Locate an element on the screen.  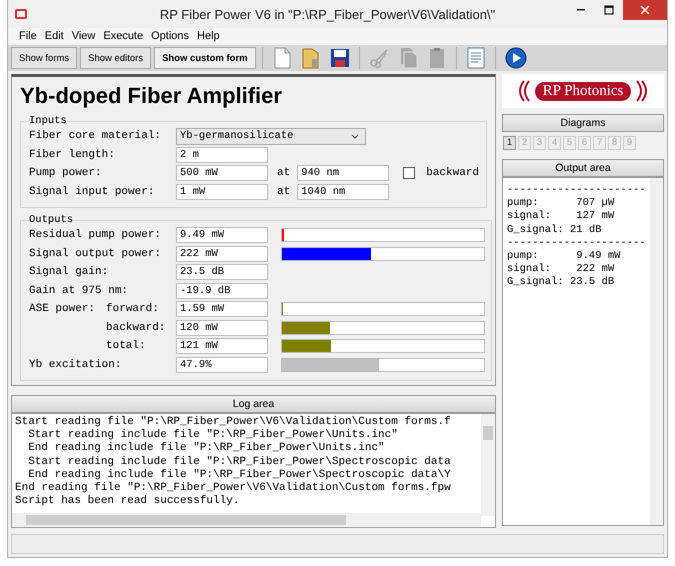
field-label: Signal output power: is located at coordinates (95, 254).